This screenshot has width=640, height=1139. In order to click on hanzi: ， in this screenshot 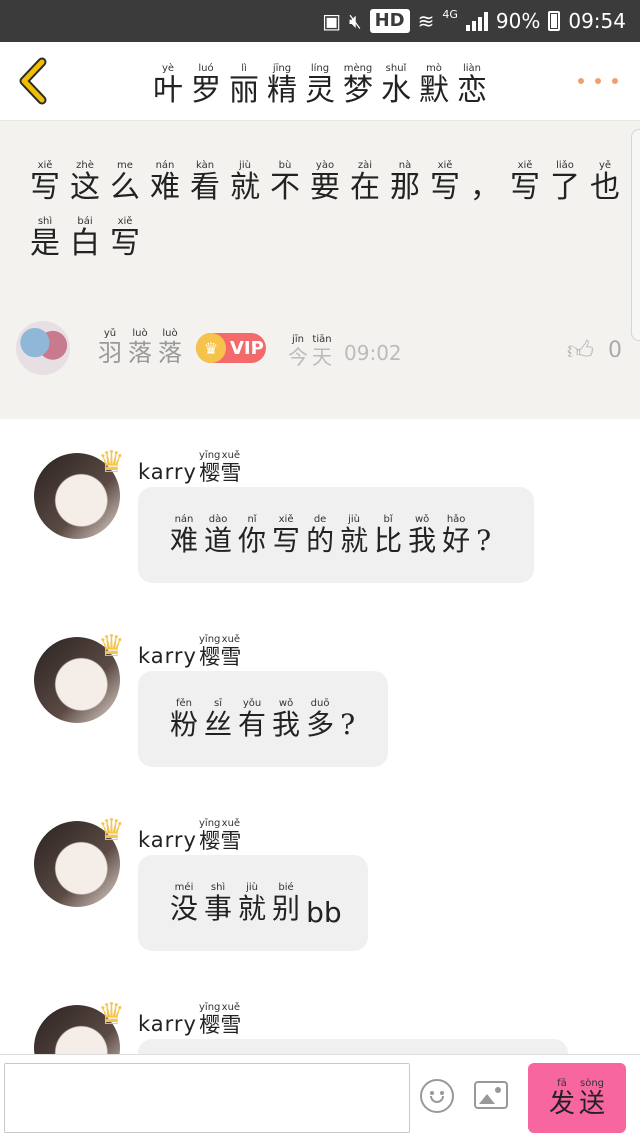, I will do `click(485, 187)`.